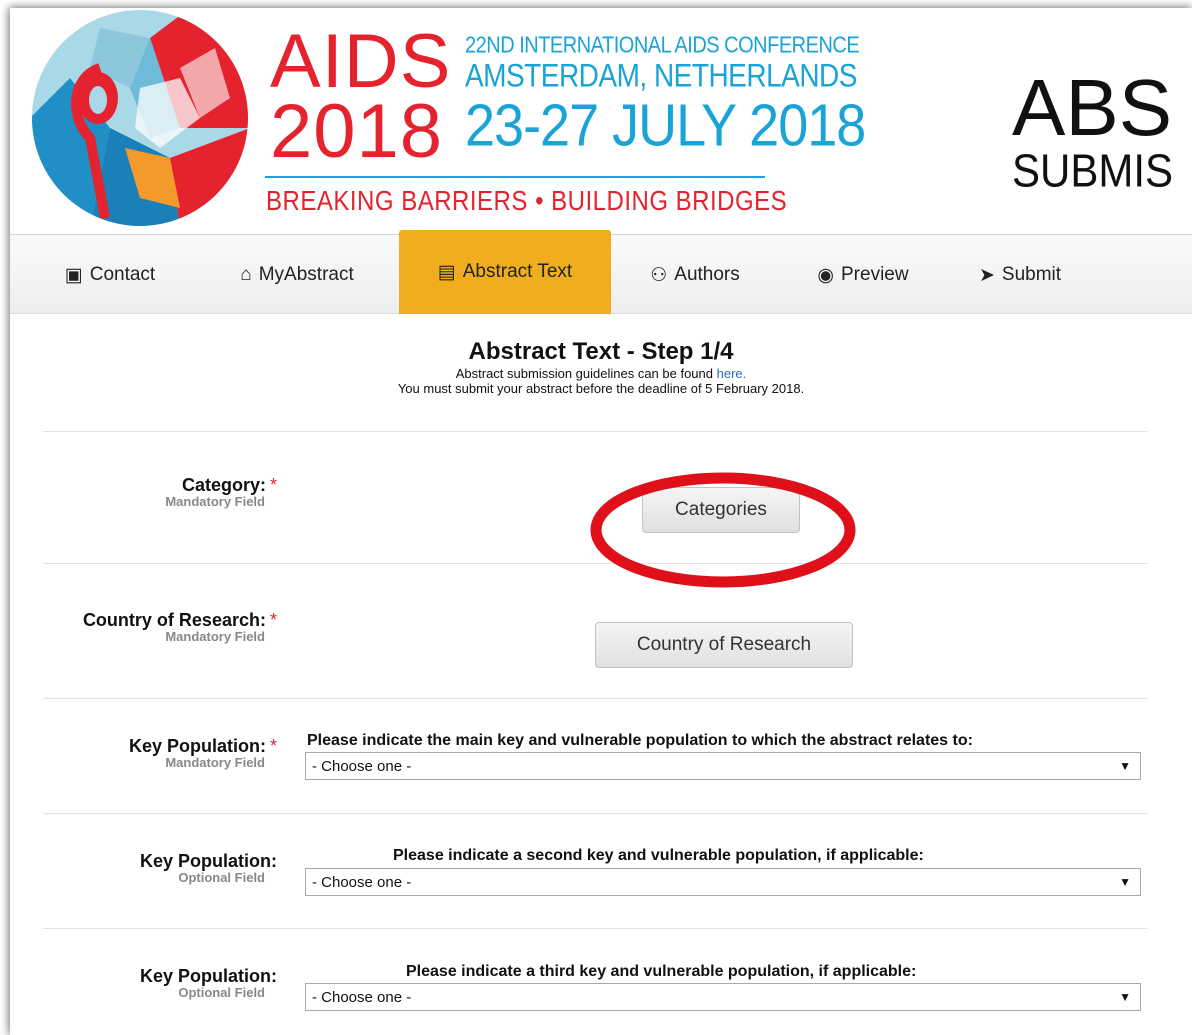 The image size is (1192, 1035). I want to click on conference-logo-icon, so click(140, 118).